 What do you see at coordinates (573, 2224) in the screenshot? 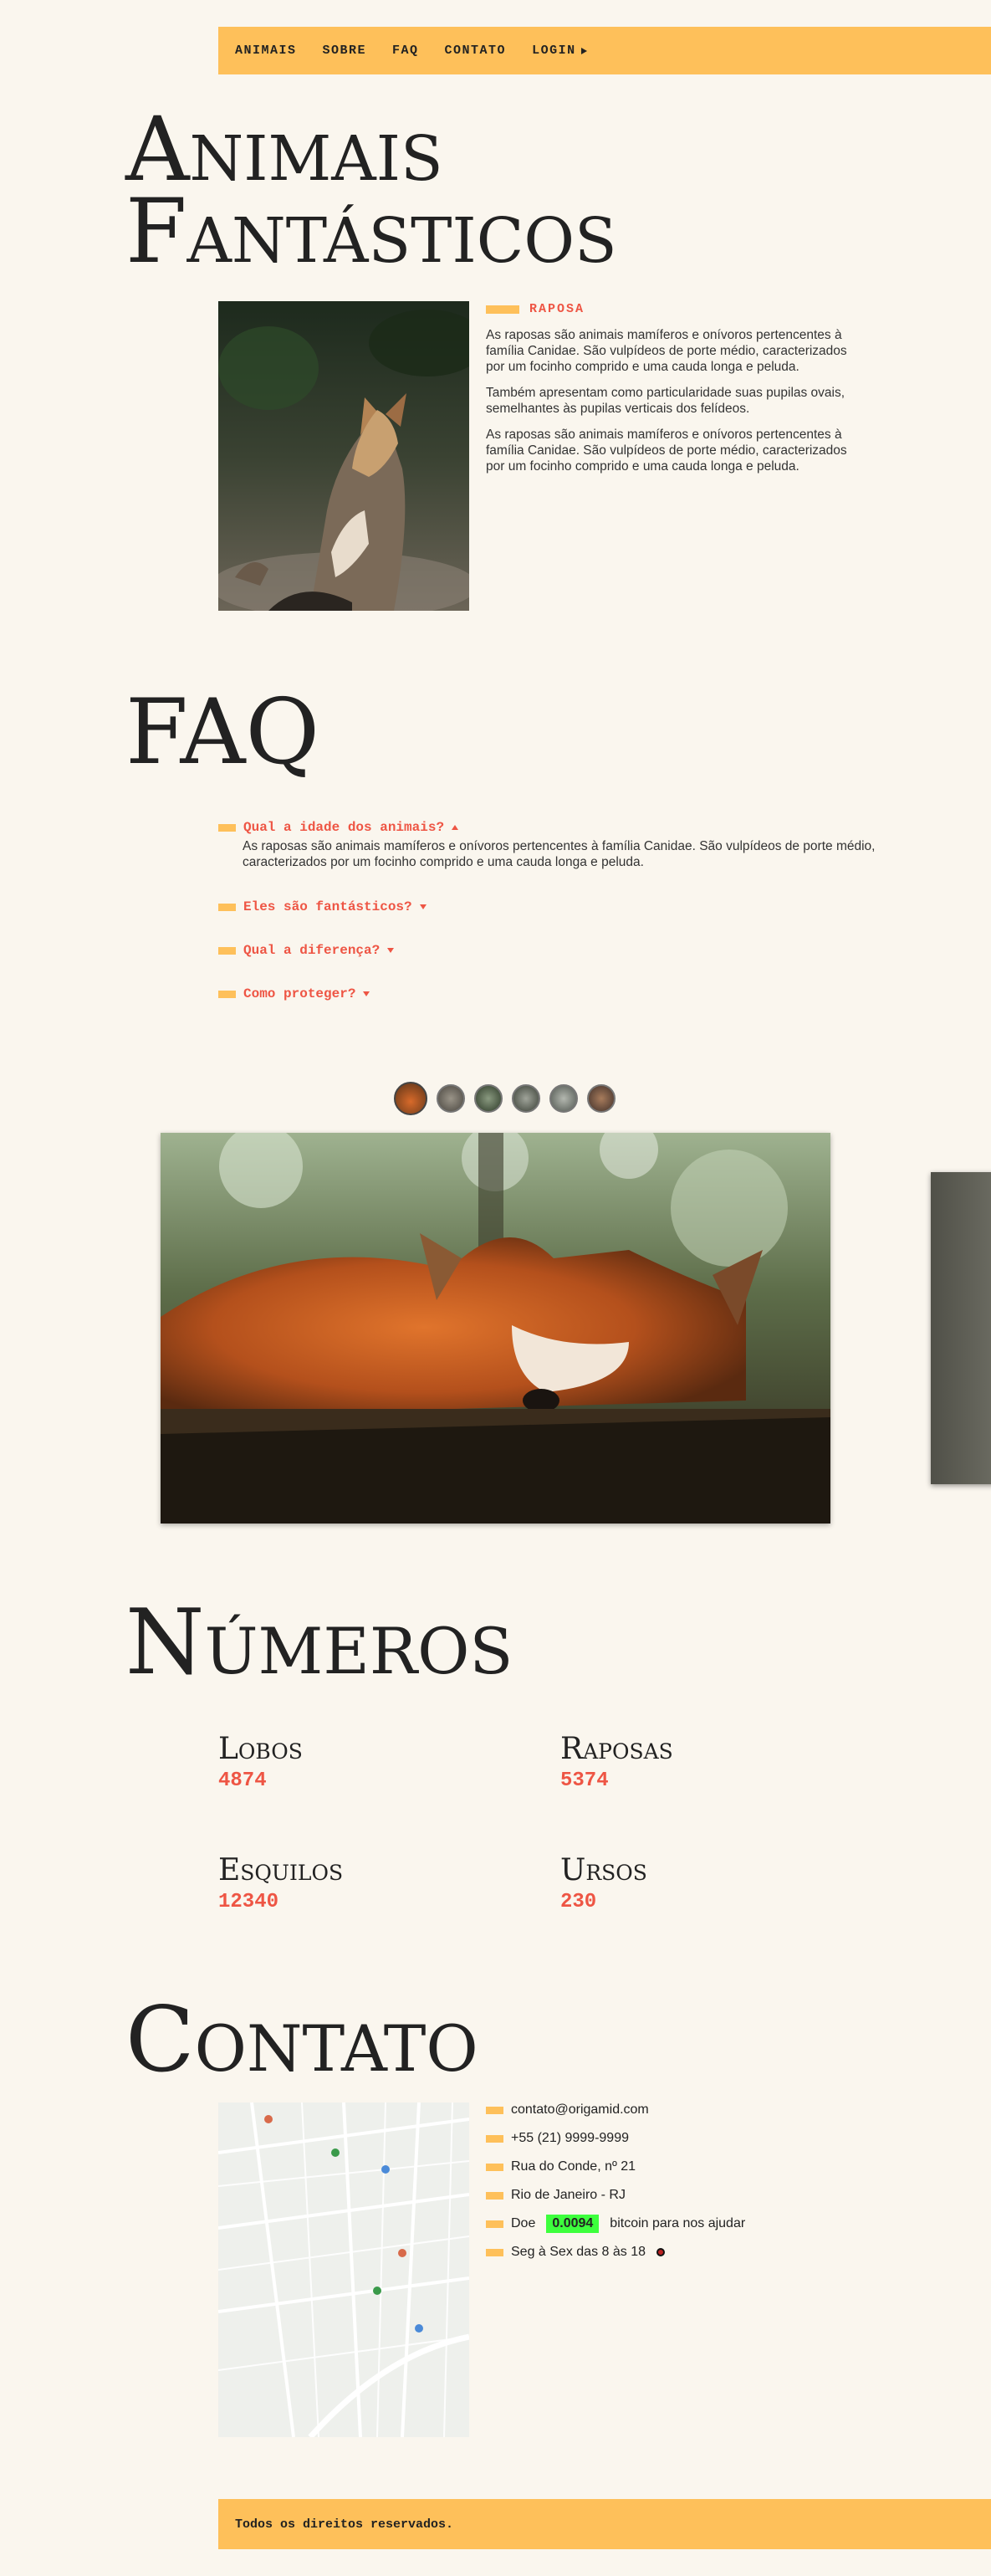
I see `bitcoin-amount: 0.0094` at bounding box center [573, 2224].